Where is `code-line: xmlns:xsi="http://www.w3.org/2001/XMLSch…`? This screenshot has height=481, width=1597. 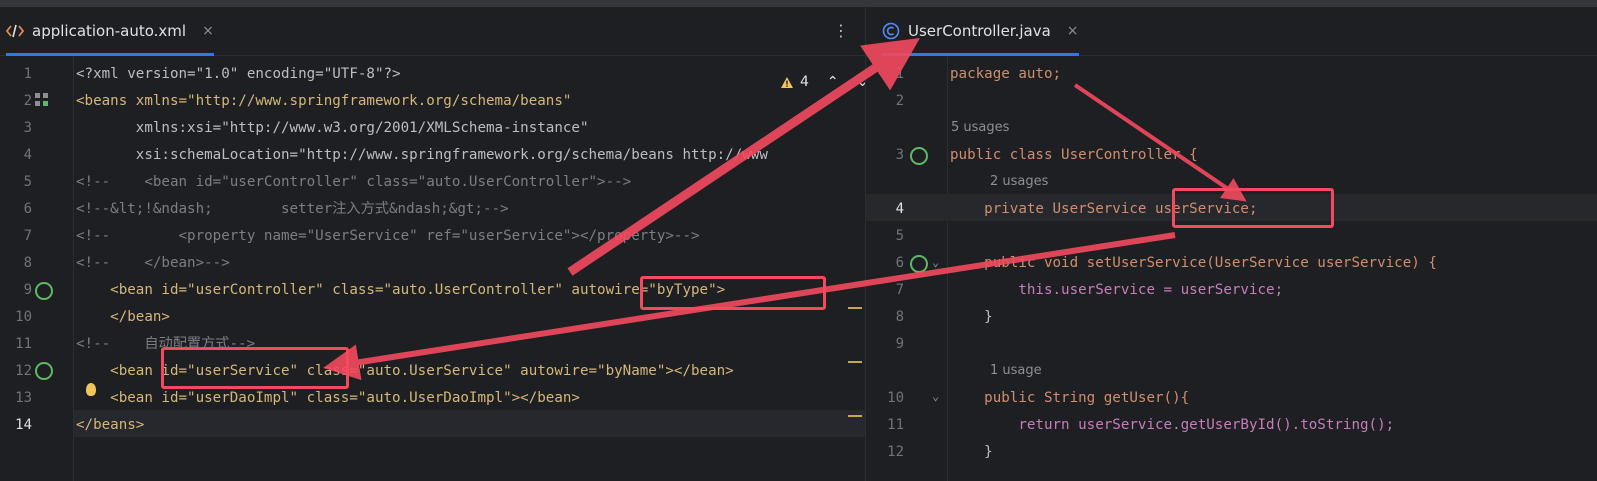
code-line: xmlns:xsi="http://www.w3.org/2001/XMLSch… is located at coordinates (332, 128).